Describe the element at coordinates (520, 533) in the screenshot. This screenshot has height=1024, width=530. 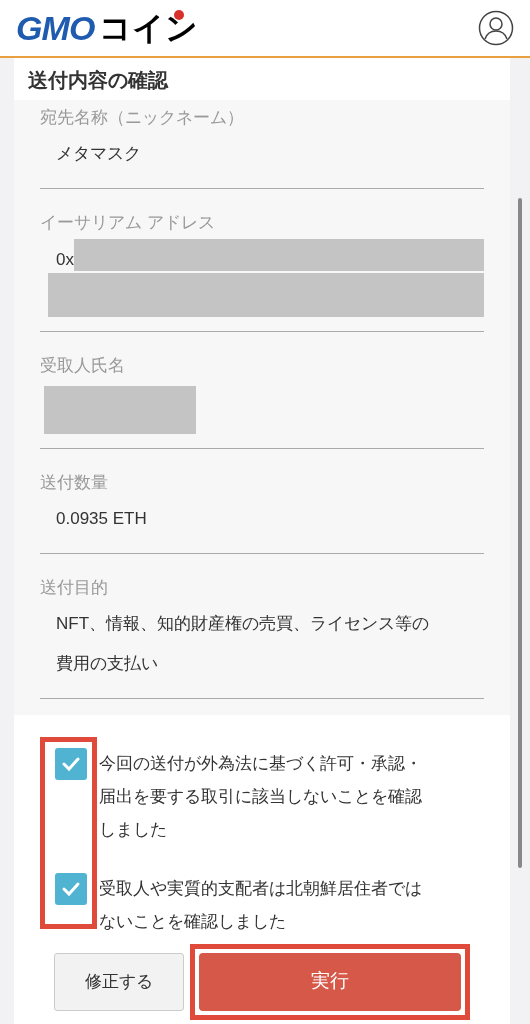
I see `scrollbar` at that location.